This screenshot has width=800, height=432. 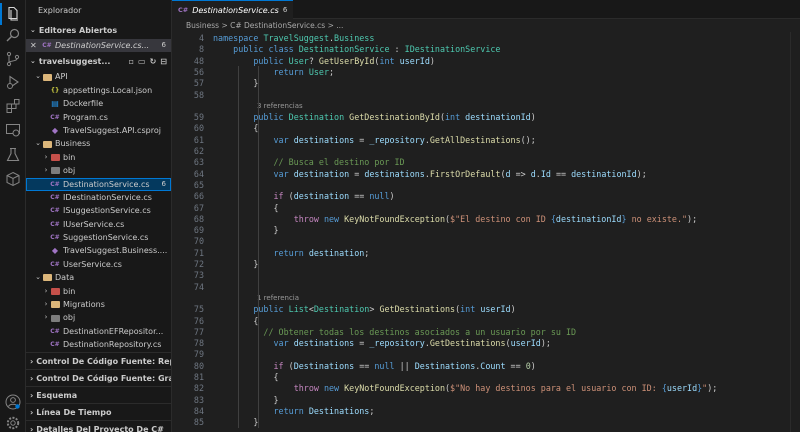 What do you see at coordinates (13, 82) in the screenshot?
I see `run-debug-icon` at bounding box center [13, 82].